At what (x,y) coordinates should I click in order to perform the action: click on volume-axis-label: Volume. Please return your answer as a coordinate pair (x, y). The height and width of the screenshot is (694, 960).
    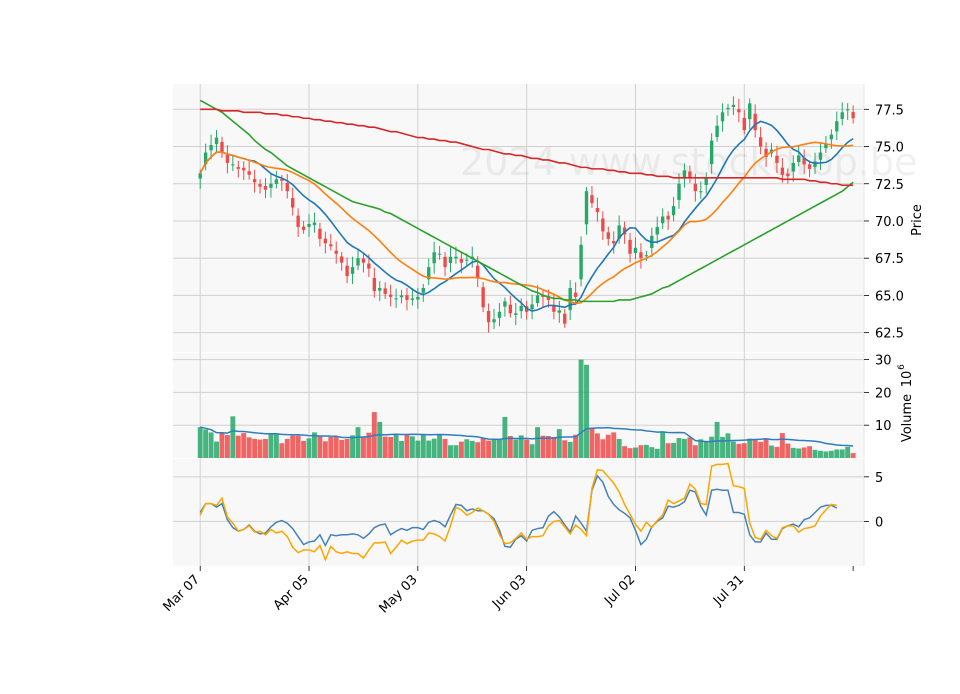
    Looking at the image, I should click on (907, 418).